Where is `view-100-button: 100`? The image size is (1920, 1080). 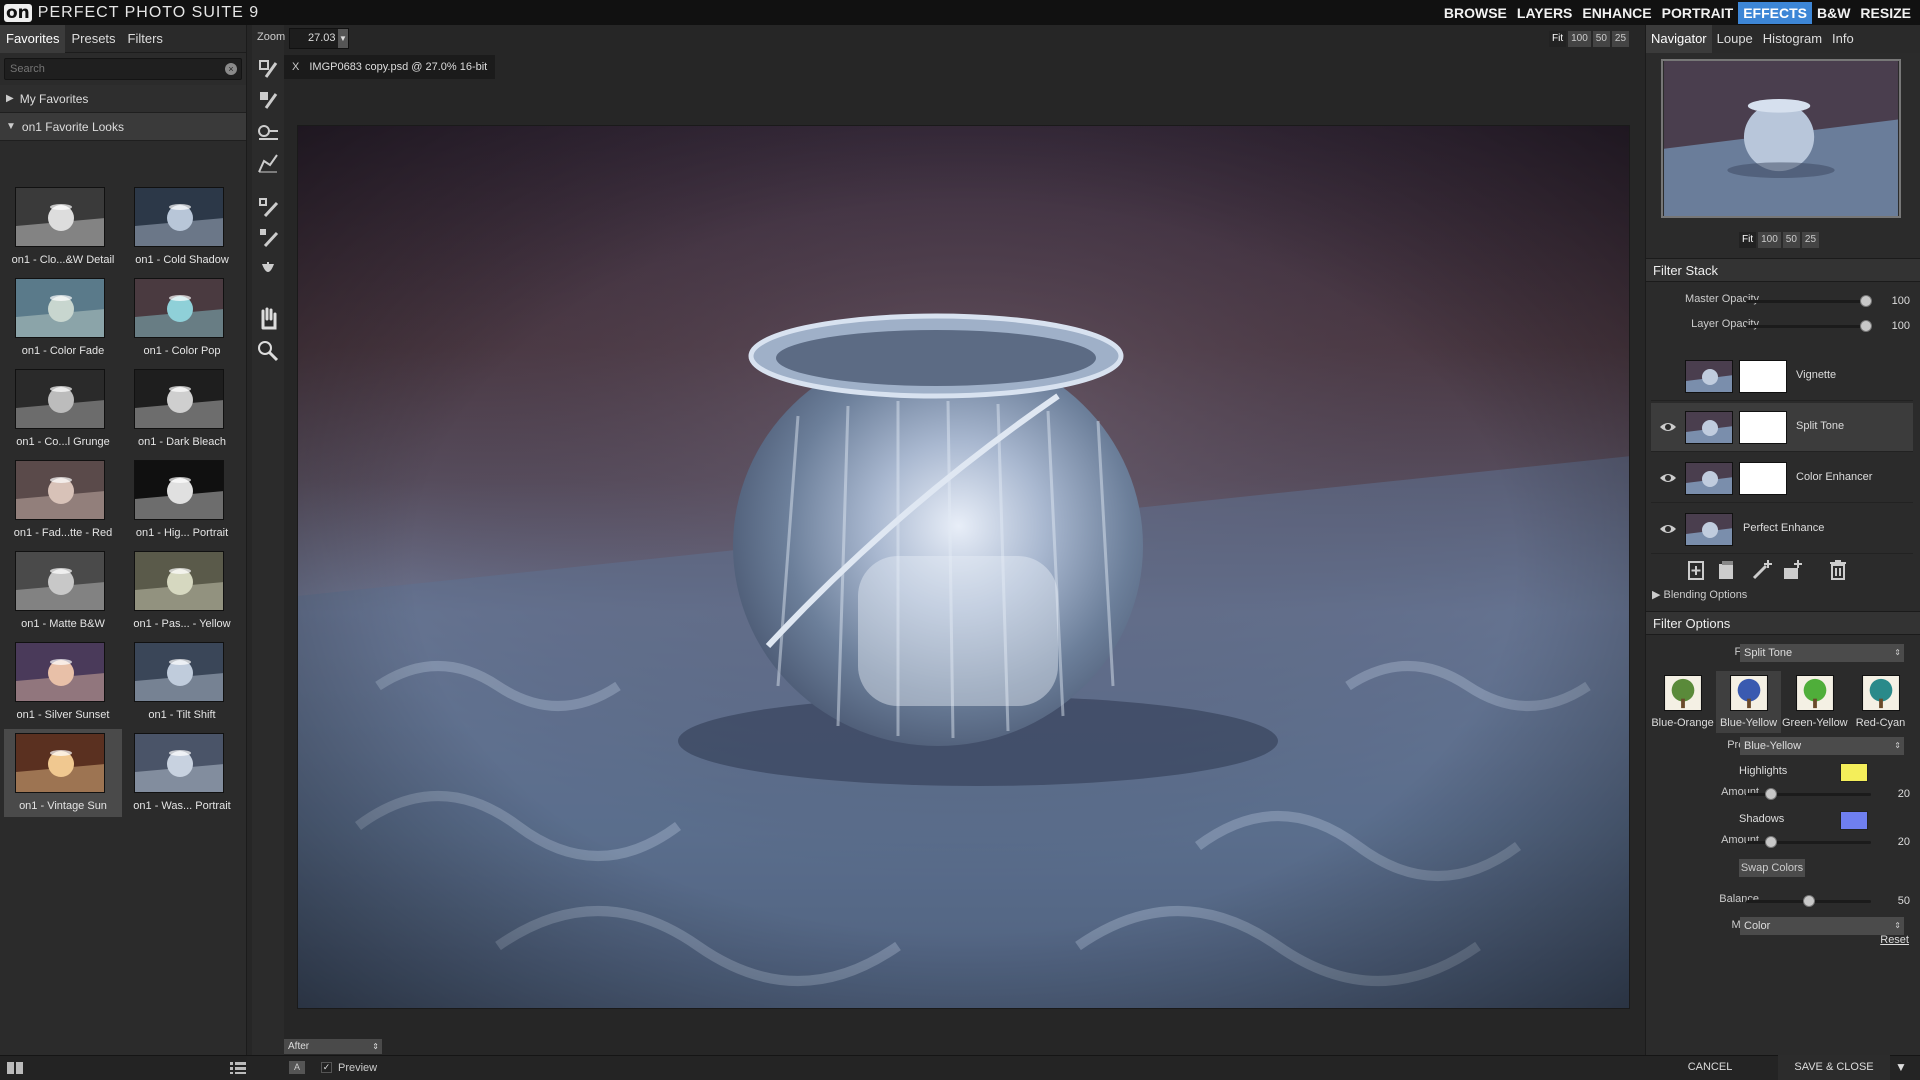 view-100-button: 100 is located at coordinates (1579, 39).